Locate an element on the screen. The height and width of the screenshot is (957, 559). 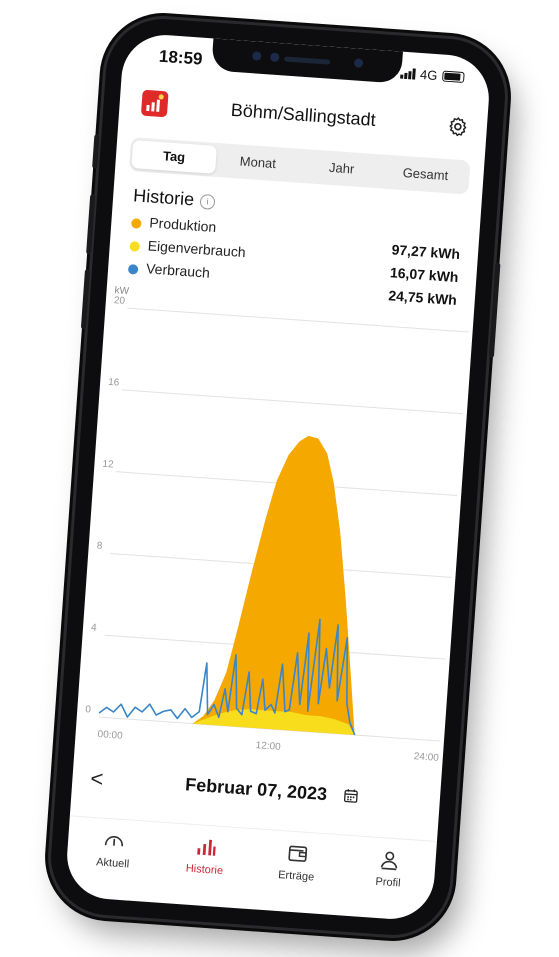
period-tabs: Tag Monat Jahr Gesamt is located at coordinates (299, 165).